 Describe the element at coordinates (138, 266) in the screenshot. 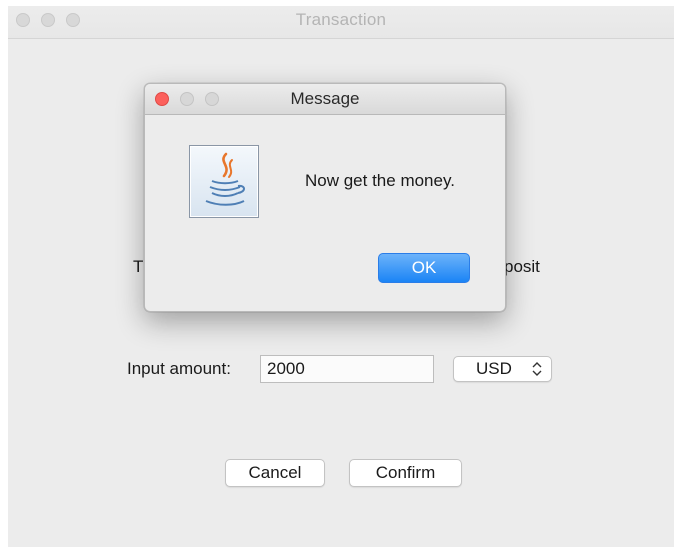

I see `partial-label-left: T` at that location.